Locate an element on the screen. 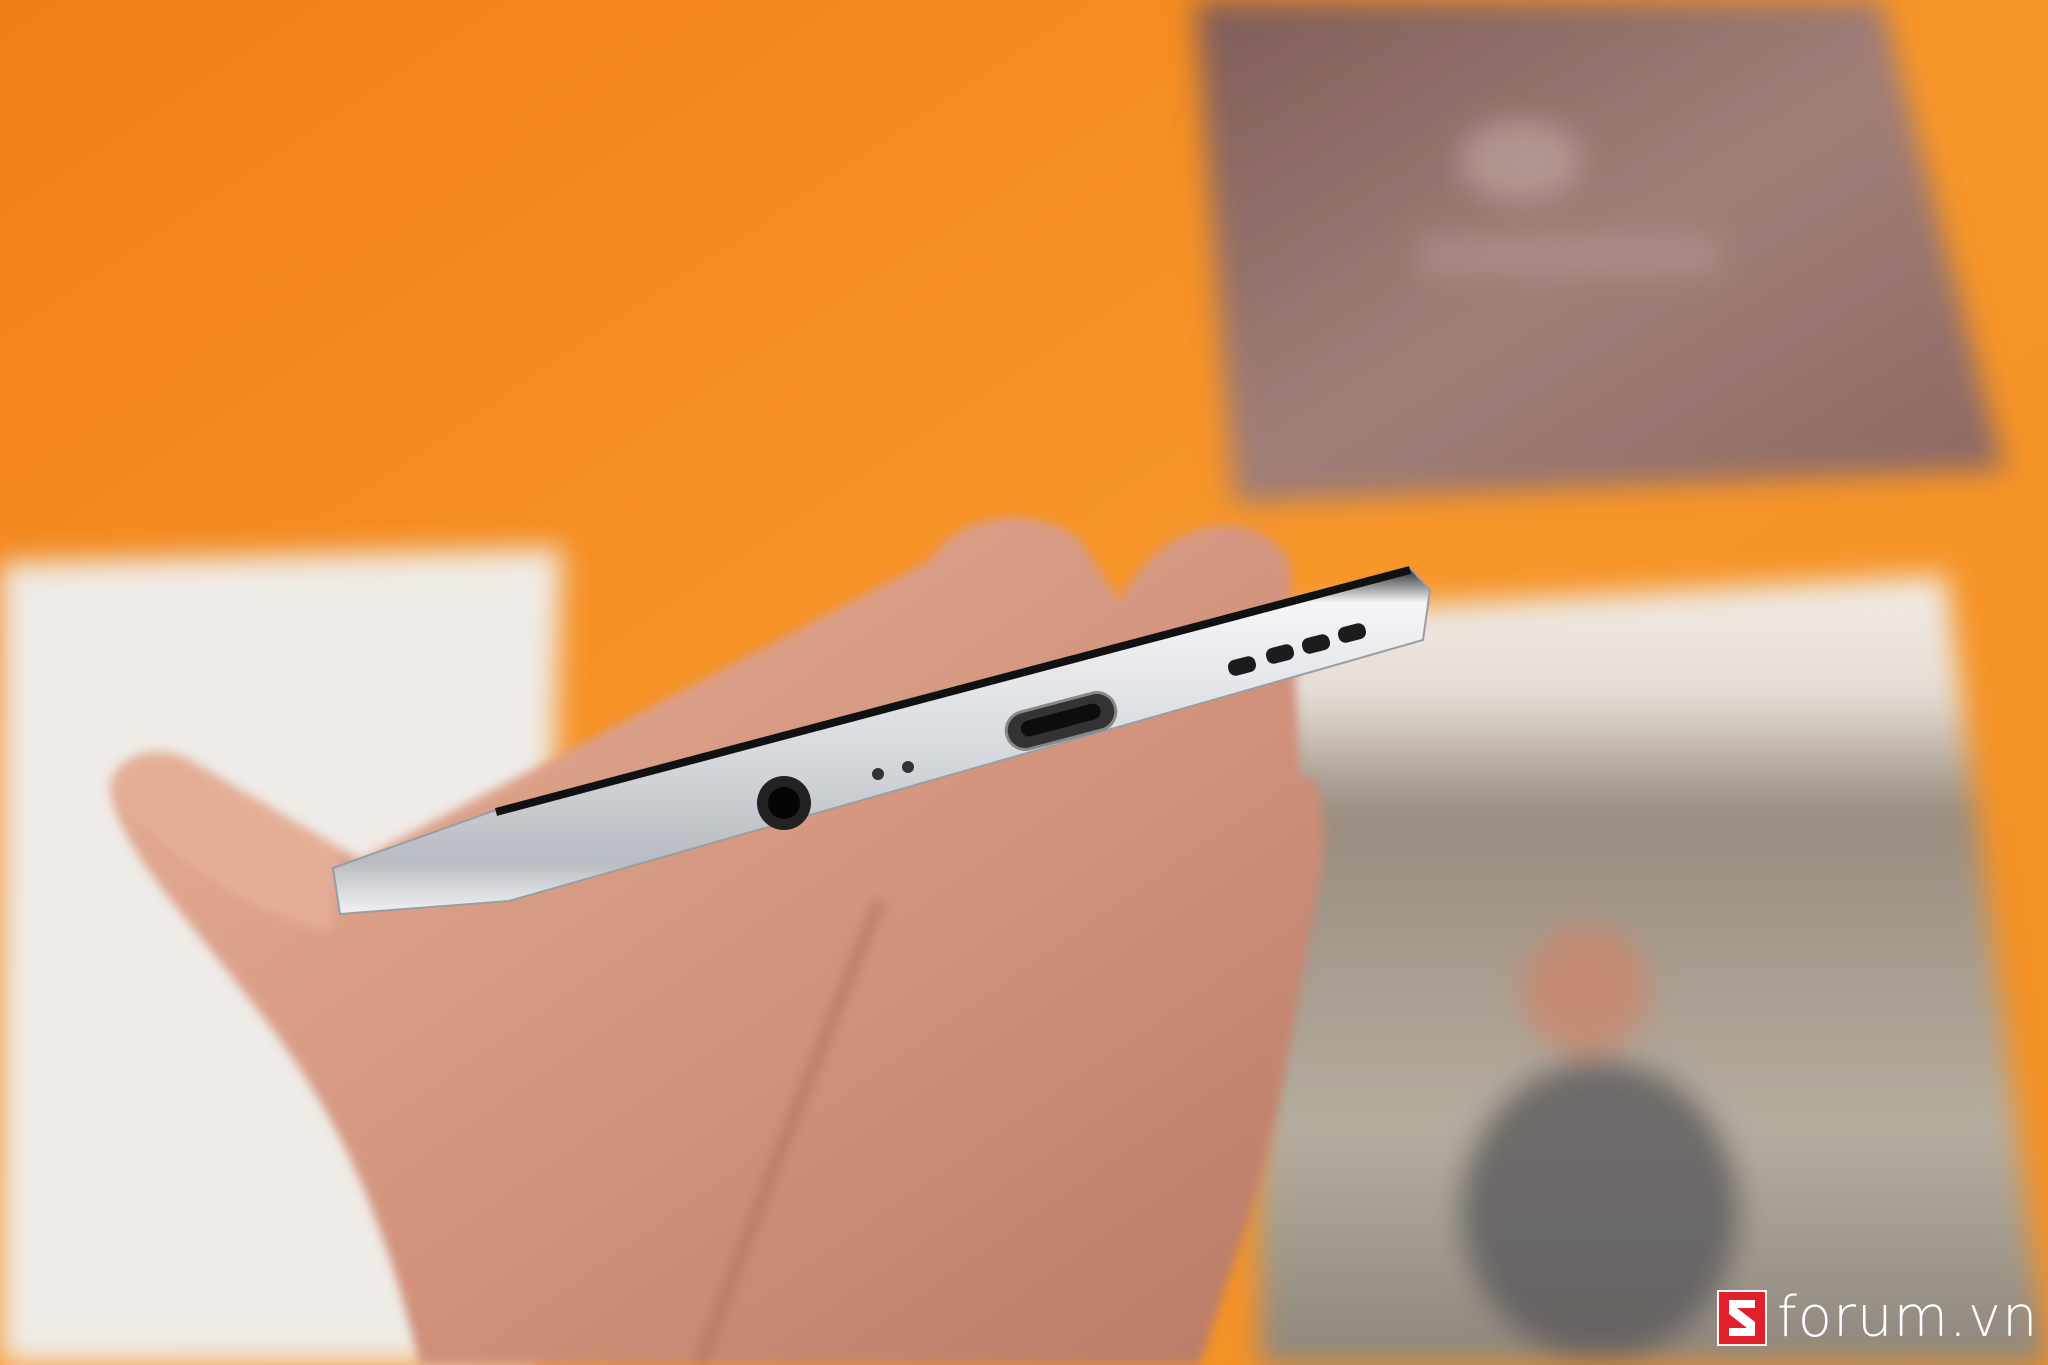 This screenshot has height=1365, width=2048. sforum-logo is located at coordinates (1742, 1318).